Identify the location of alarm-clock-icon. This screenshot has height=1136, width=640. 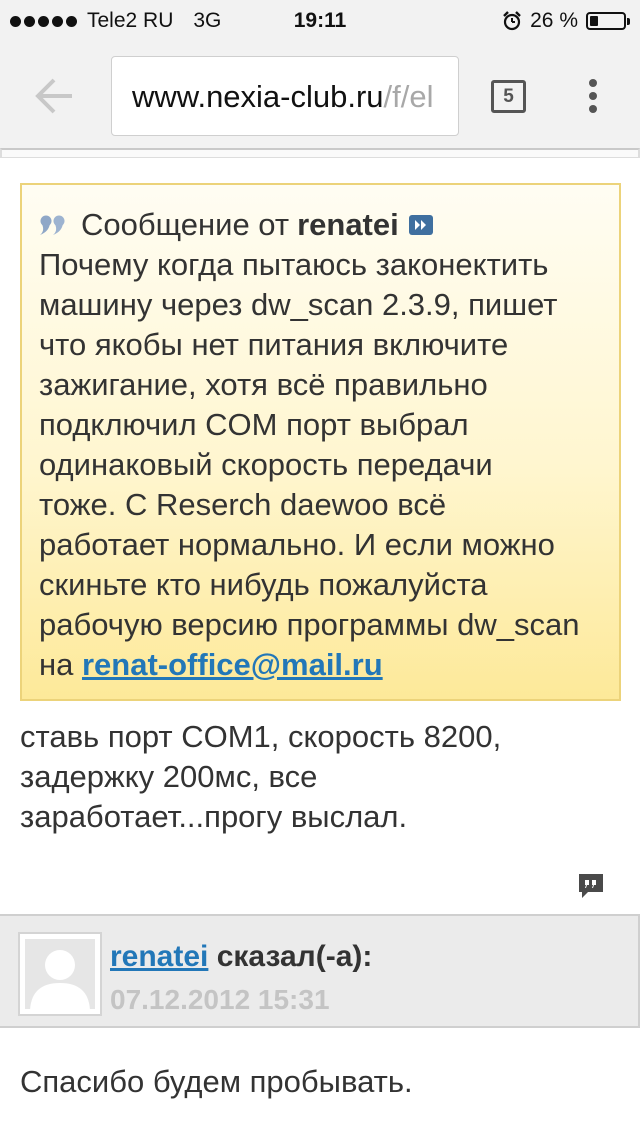
(512, 21).